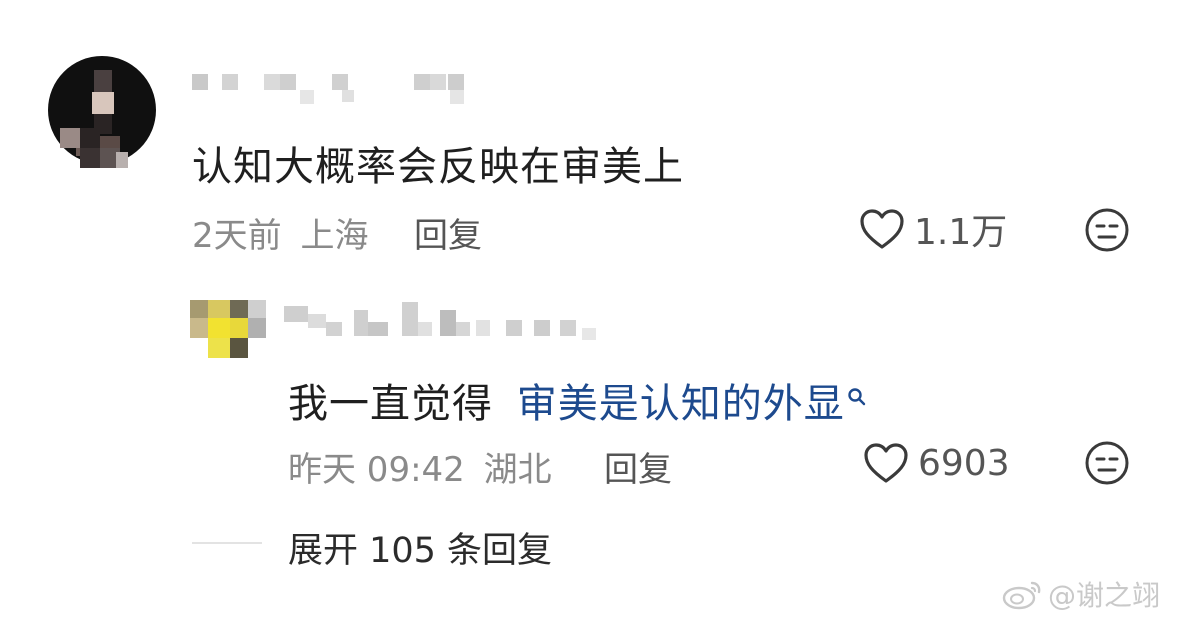 Image resolution: width=1179 pixels, height=617 pixels. What do you see at coordinates (237, 236) in the screenshot?
I see `comment-time: 2天前` at bounding box center [237, 236].